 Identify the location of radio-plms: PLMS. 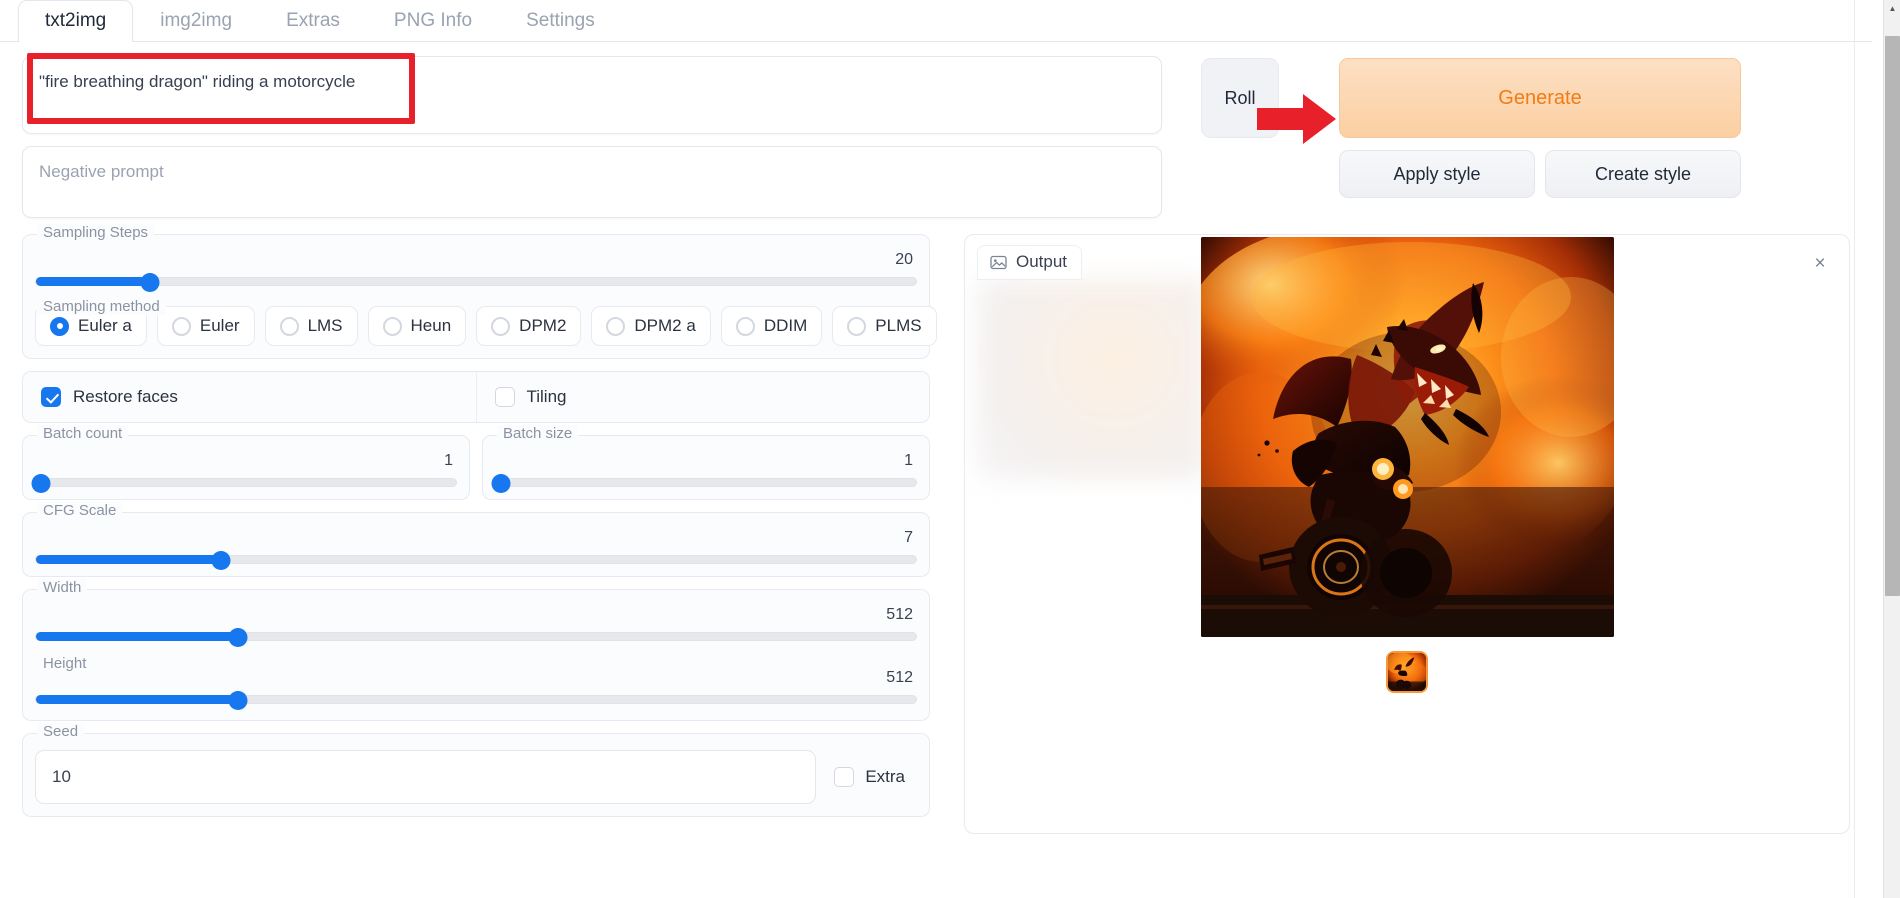
(884, 326).